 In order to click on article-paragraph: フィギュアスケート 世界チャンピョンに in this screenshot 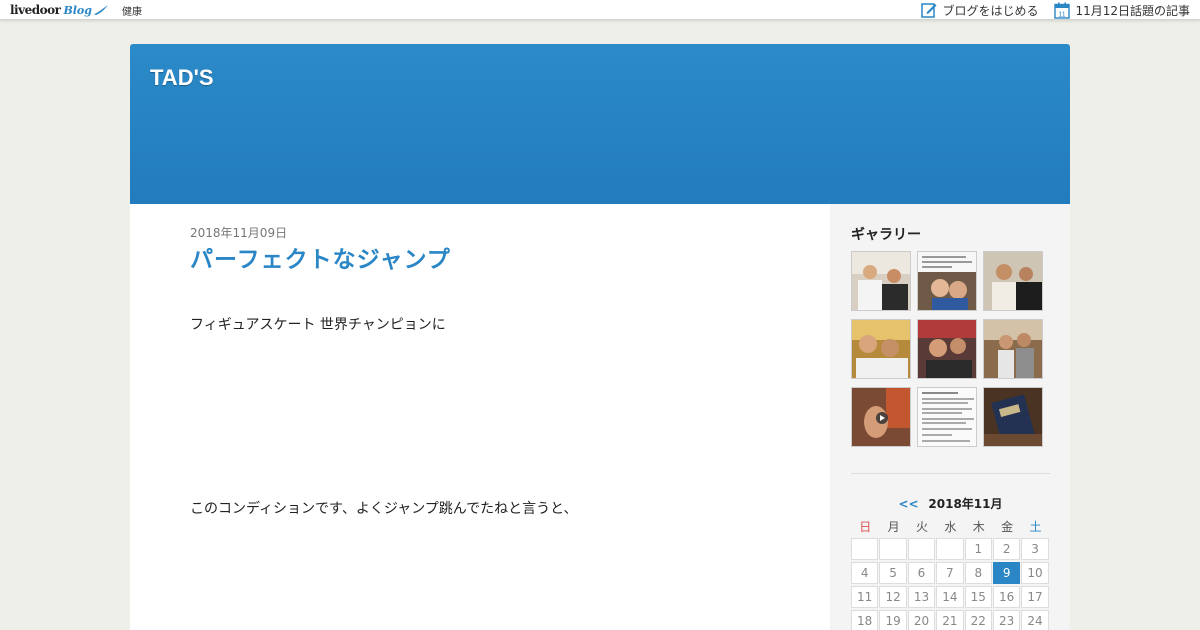, I will do `click(318, 325)`.